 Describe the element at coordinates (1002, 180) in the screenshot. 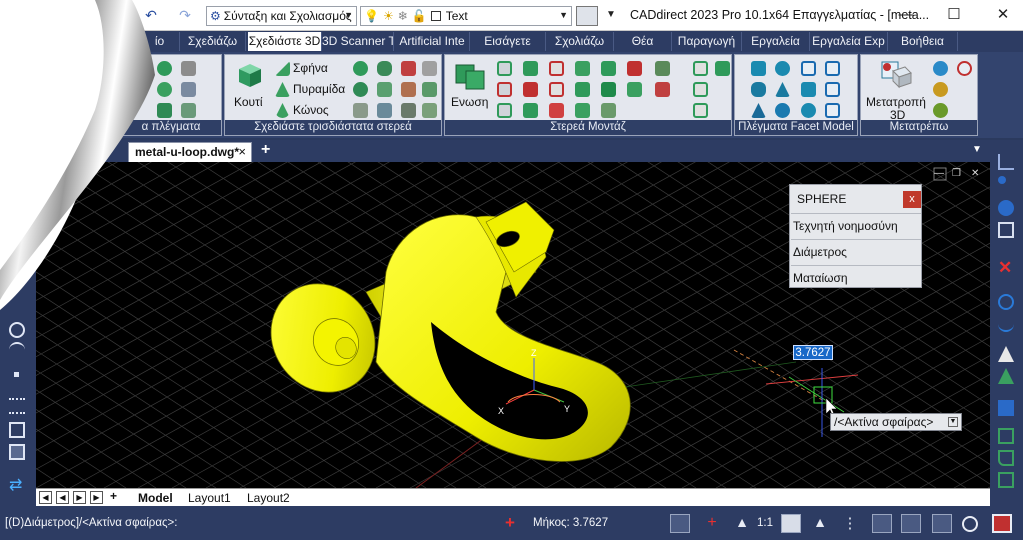

I see `scale-icon` at that location.